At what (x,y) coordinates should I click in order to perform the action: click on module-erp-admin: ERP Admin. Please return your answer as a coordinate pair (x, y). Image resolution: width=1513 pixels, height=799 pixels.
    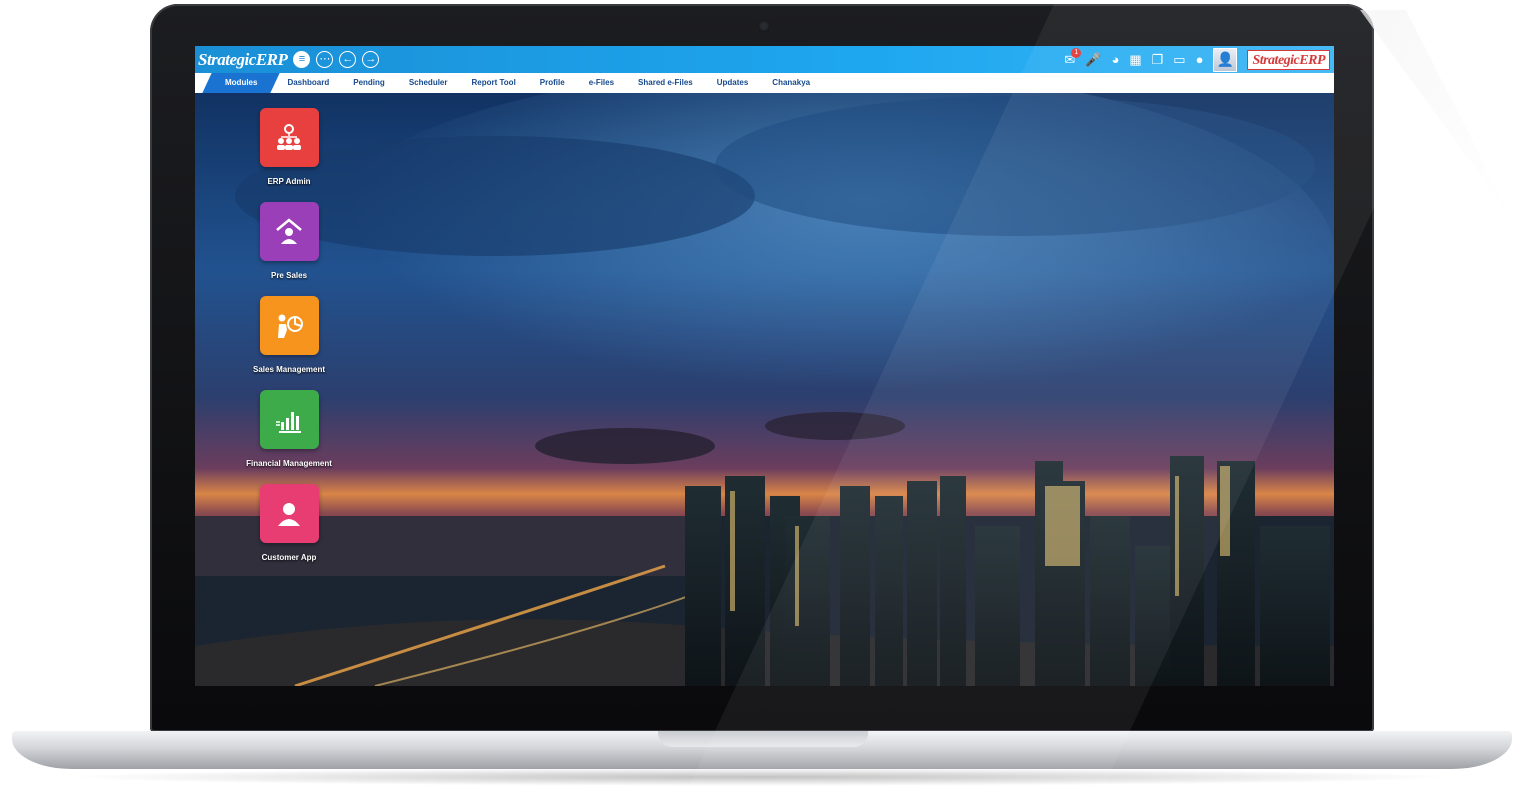
    Looking at the image, I should click on (289, 147).